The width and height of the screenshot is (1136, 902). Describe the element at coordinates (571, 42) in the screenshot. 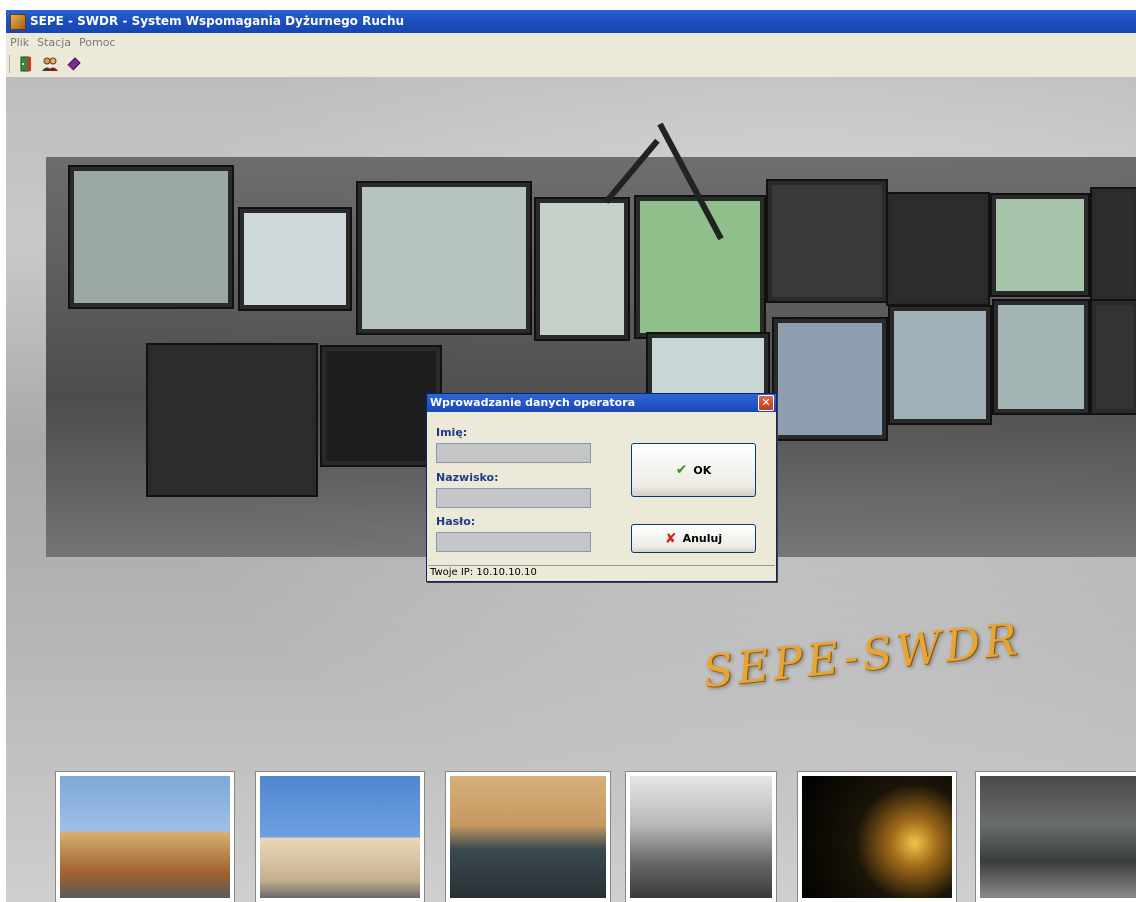

I see `menu-bar: Plik Stacja Pomoc` at that location.